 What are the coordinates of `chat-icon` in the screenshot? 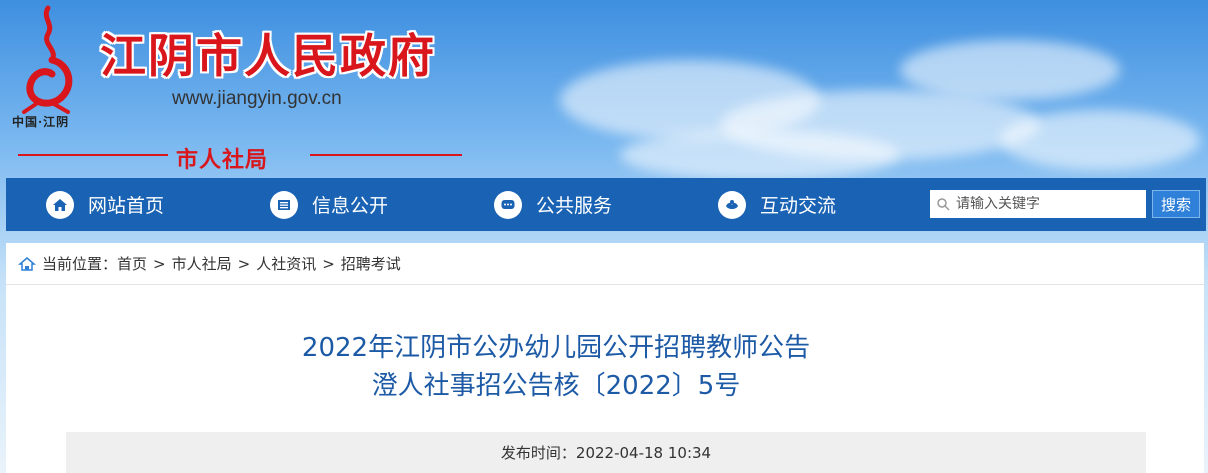 It's located at (508, 204).